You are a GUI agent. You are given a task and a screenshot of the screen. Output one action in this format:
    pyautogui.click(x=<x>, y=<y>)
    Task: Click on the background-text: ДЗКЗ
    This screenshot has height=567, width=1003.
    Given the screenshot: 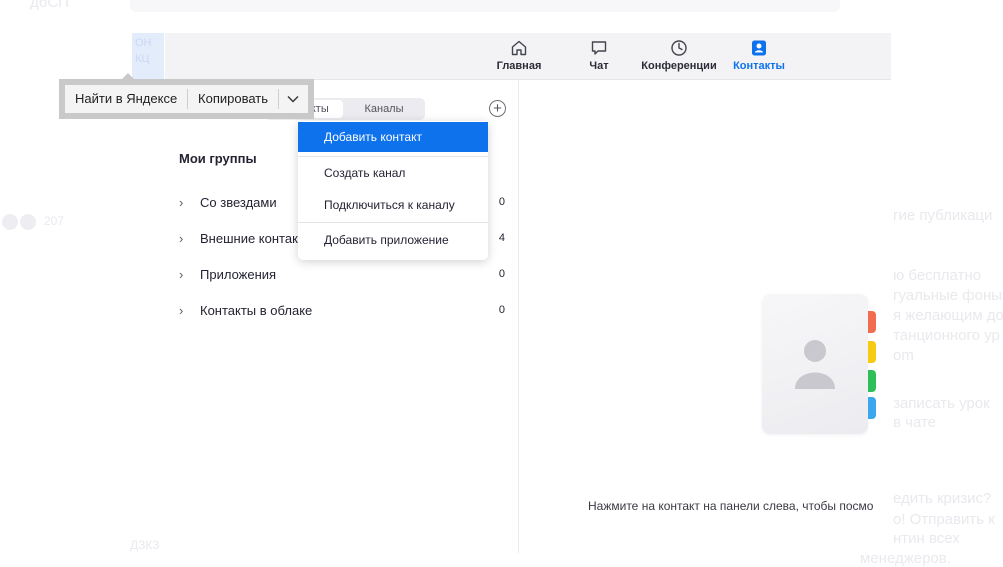 What is the action you would take?
    pyautogui.click(x=145, y=545)
    